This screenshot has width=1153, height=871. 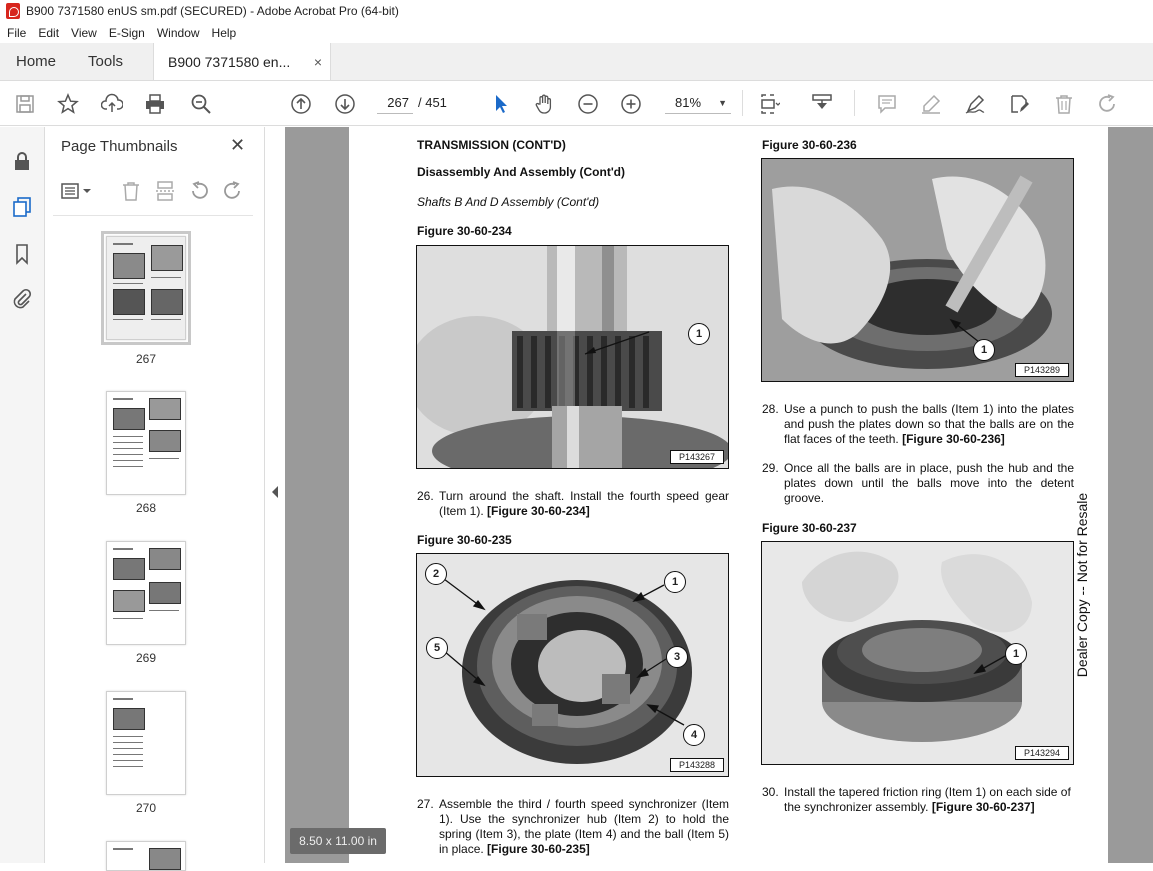 What do you see at coordinates (146, 359) in the screenshot?
I see `thumbnail-label: 267` at bounding box center [146, 359].